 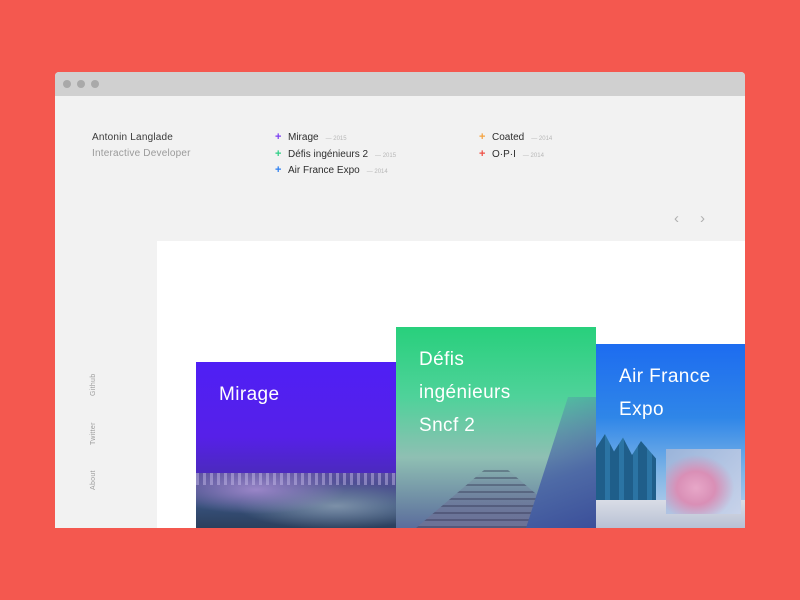 What do you see at coordinates (504, 154) in the screenshot?
I see `project-name: O·P·I` at bounding box center [504, 154].